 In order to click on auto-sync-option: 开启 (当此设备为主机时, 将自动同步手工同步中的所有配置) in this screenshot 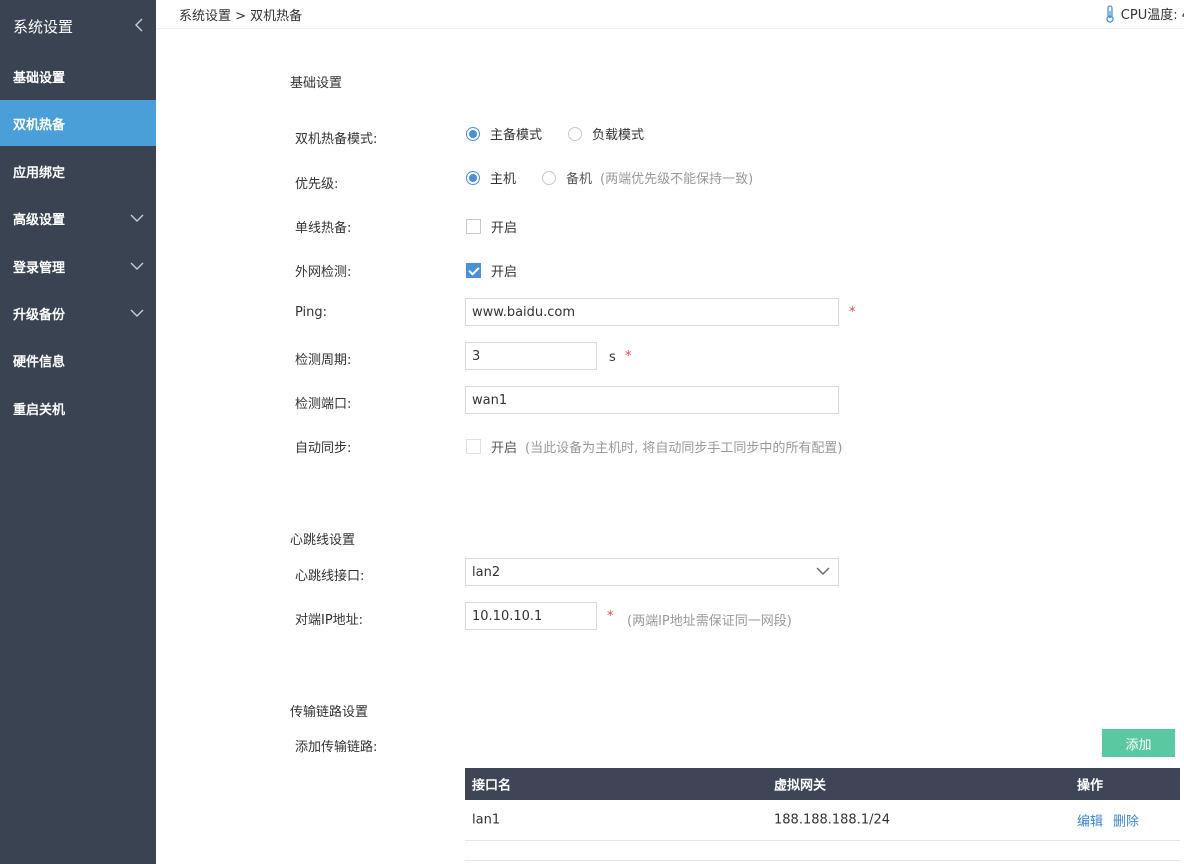, I will do `click(654, 446)`.